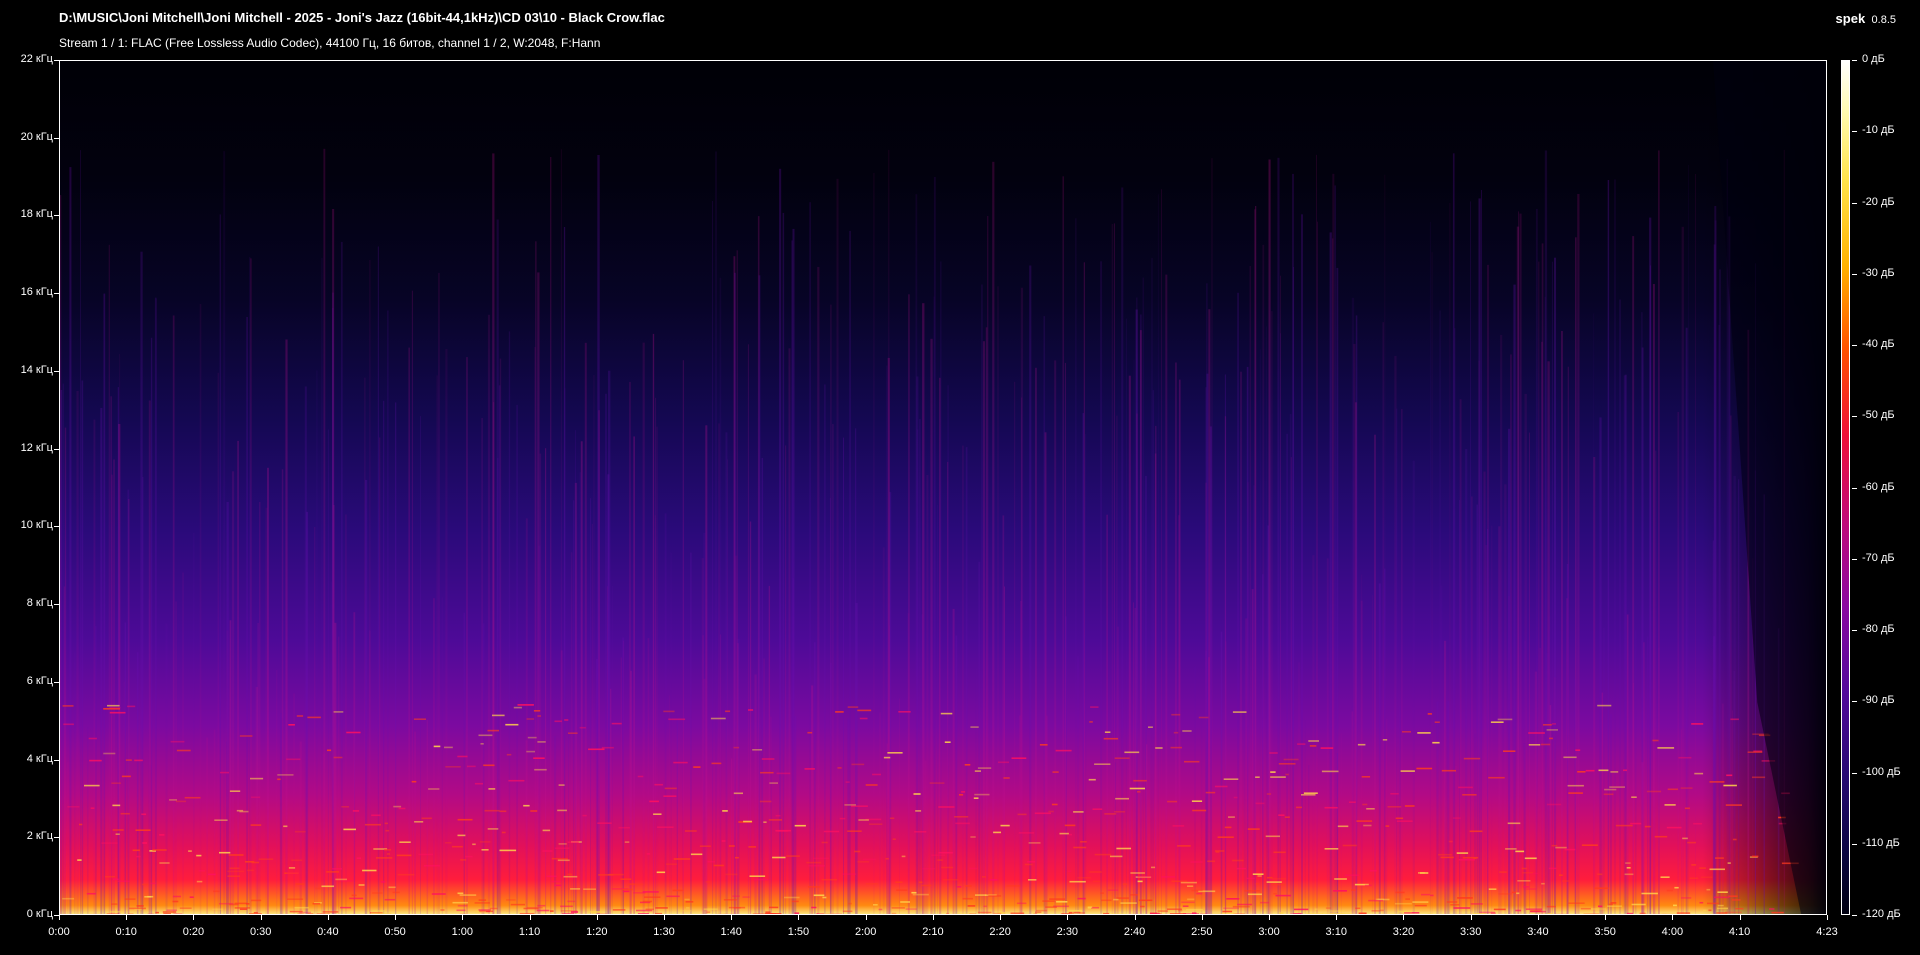 The width and height of the screenshot is (1920, 955). I want to click on app-version: 0.8.5, so click(1883, 20).